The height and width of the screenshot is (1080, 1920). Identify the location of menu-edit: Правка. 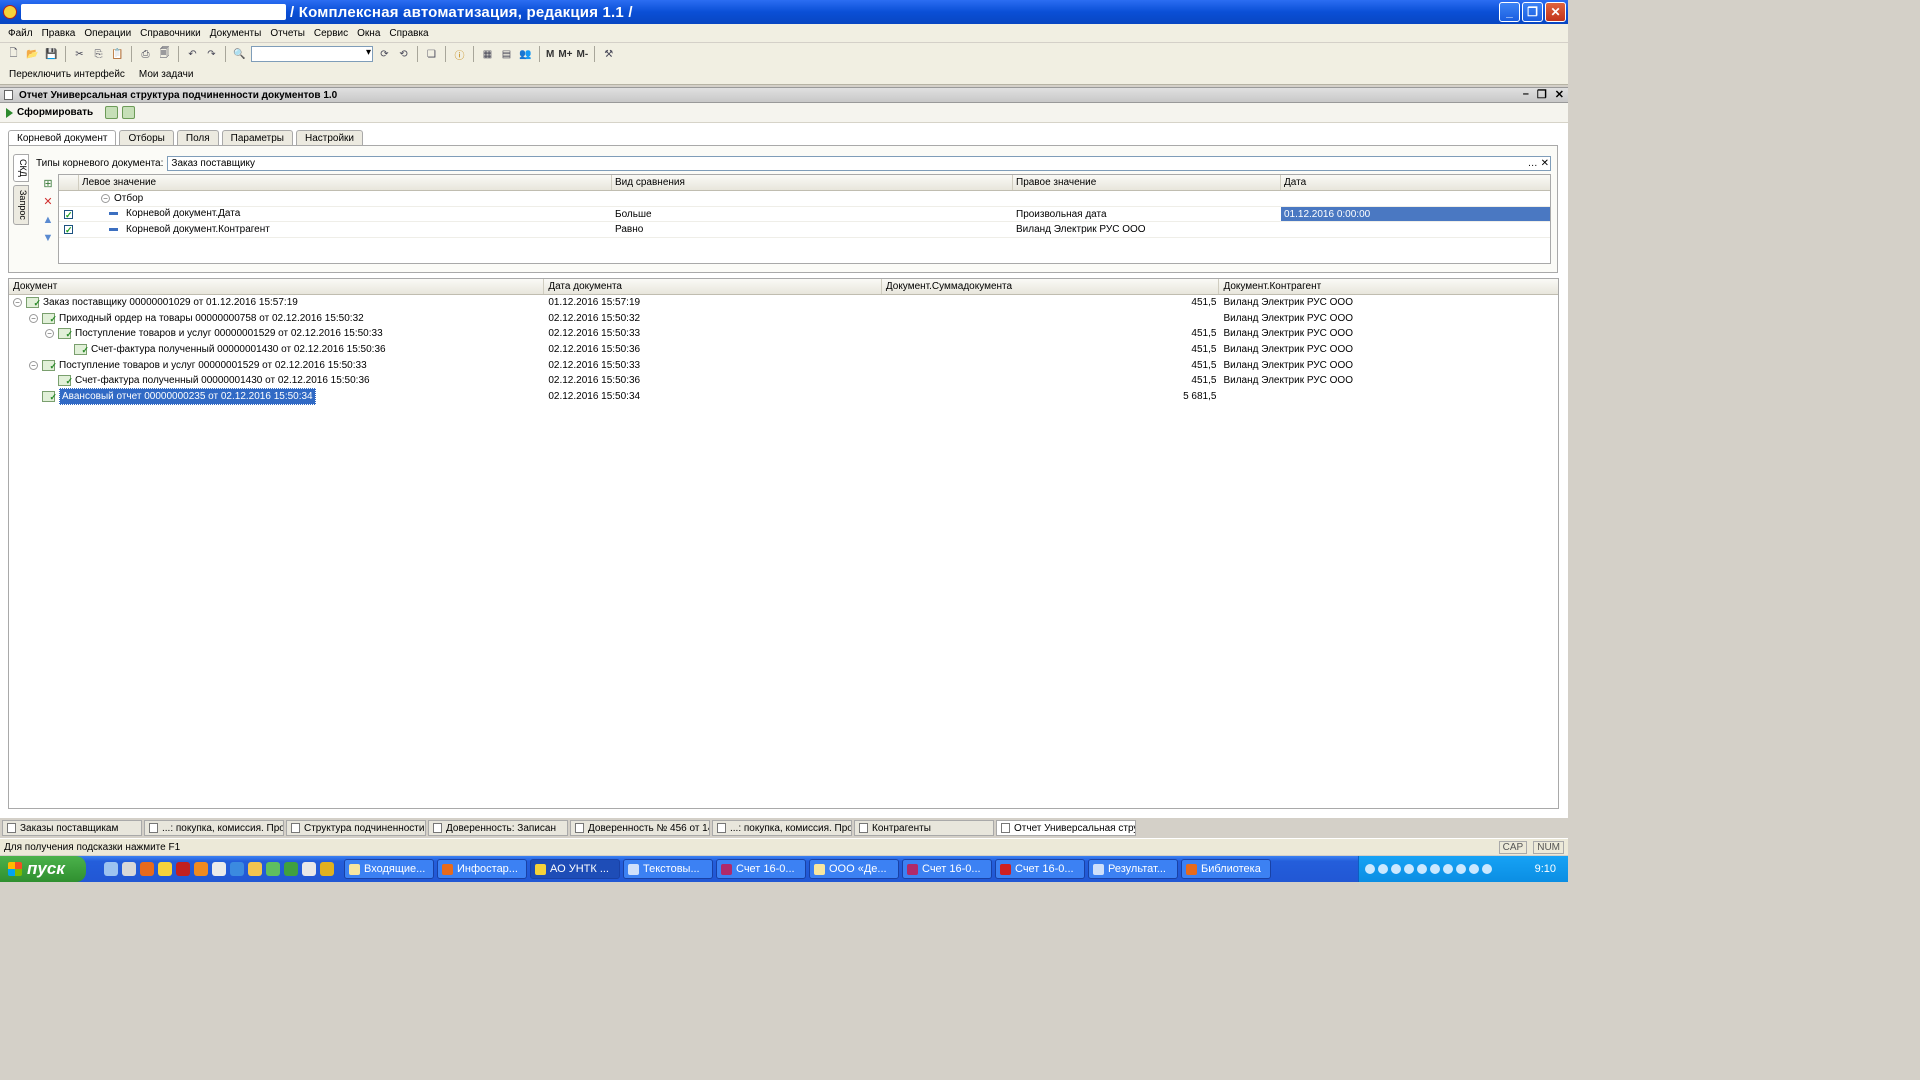
(59, 33).